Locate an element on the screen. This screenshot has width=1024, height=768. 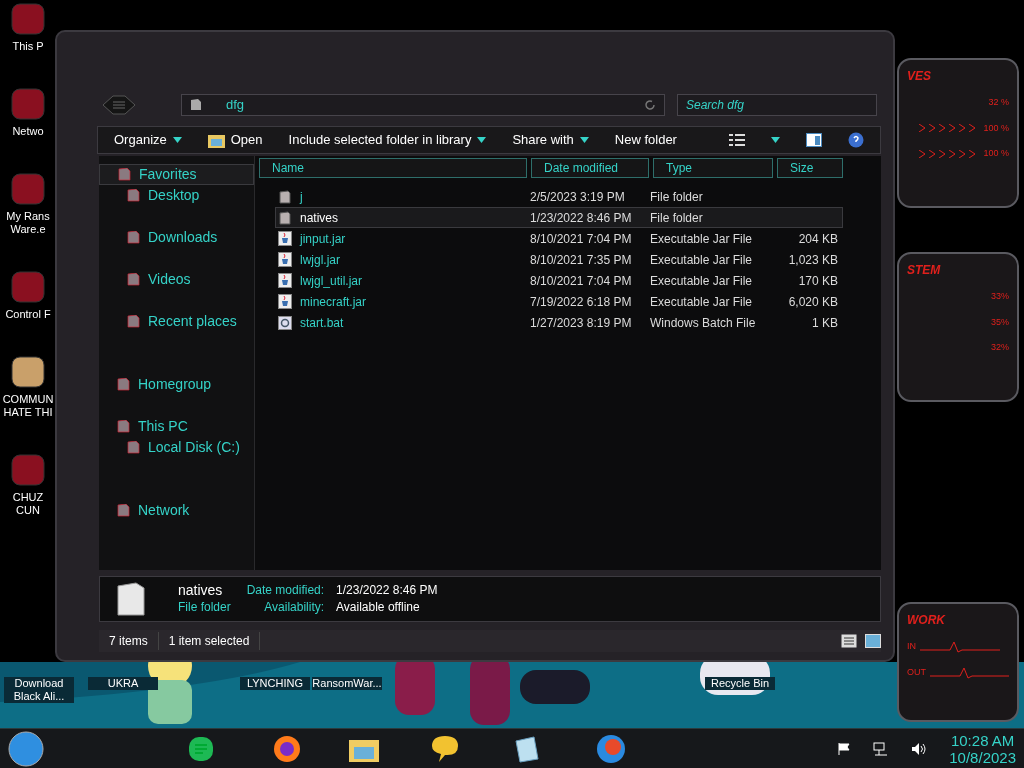
gadget-reading: OUT is located at coordinates (916, 673).